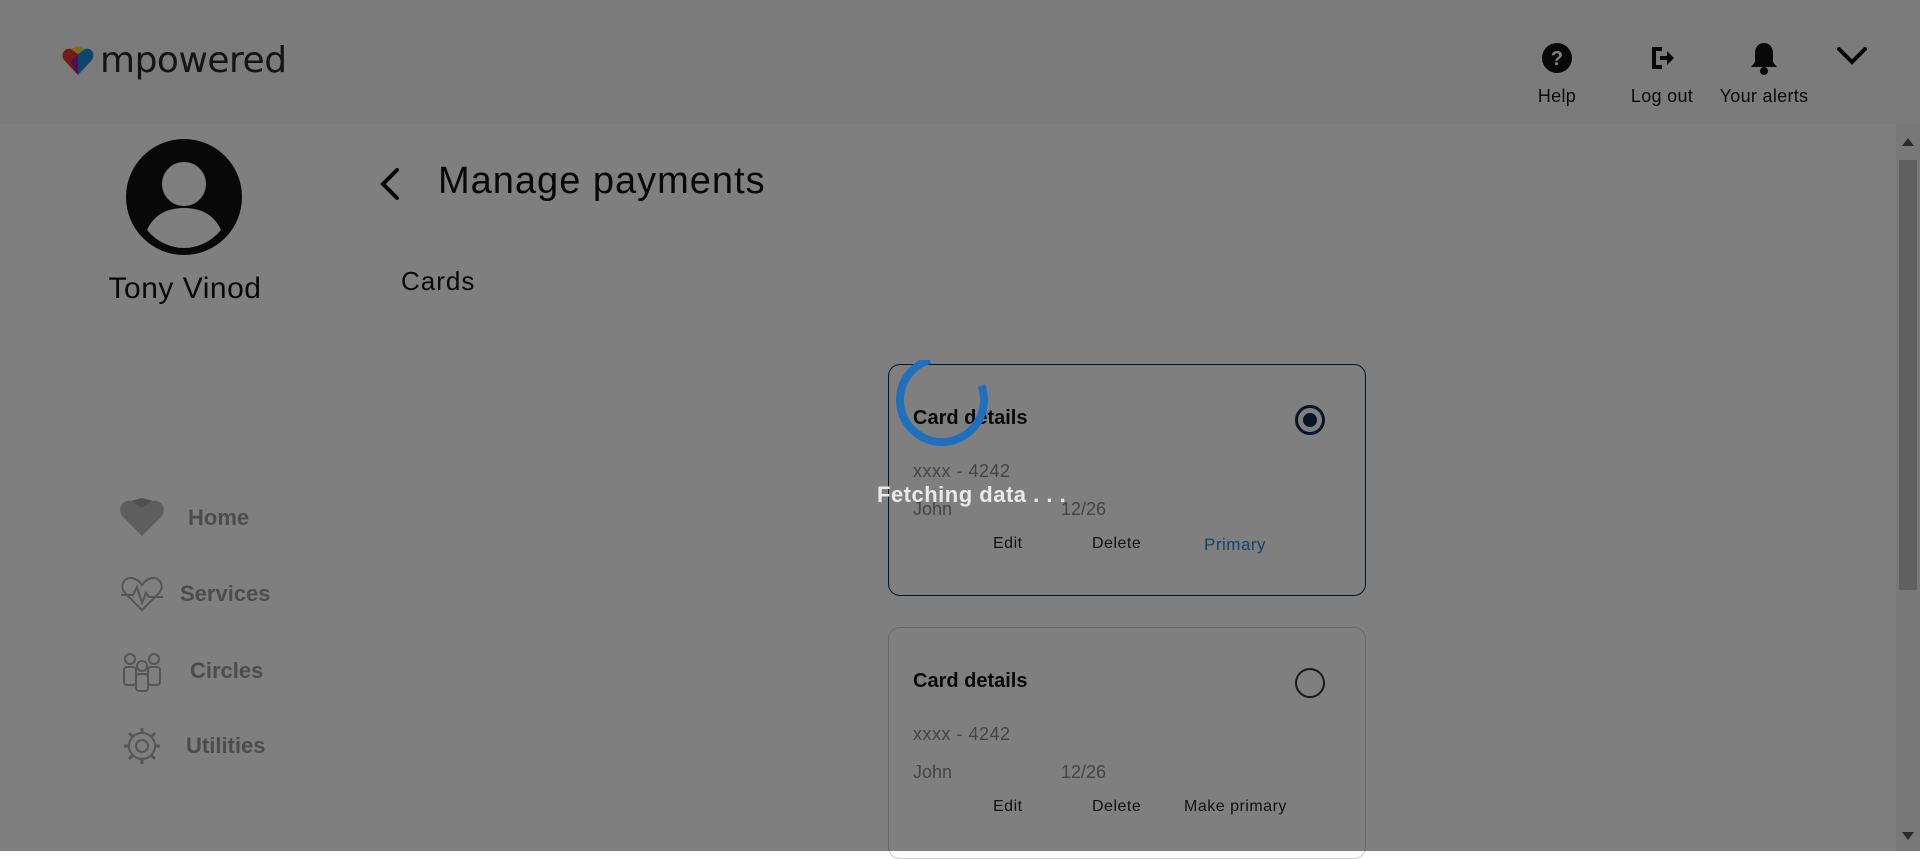 This screenshot has height=859, width=1920. I want to click on loading-text: Fetching data . . ., so click(972, 494).